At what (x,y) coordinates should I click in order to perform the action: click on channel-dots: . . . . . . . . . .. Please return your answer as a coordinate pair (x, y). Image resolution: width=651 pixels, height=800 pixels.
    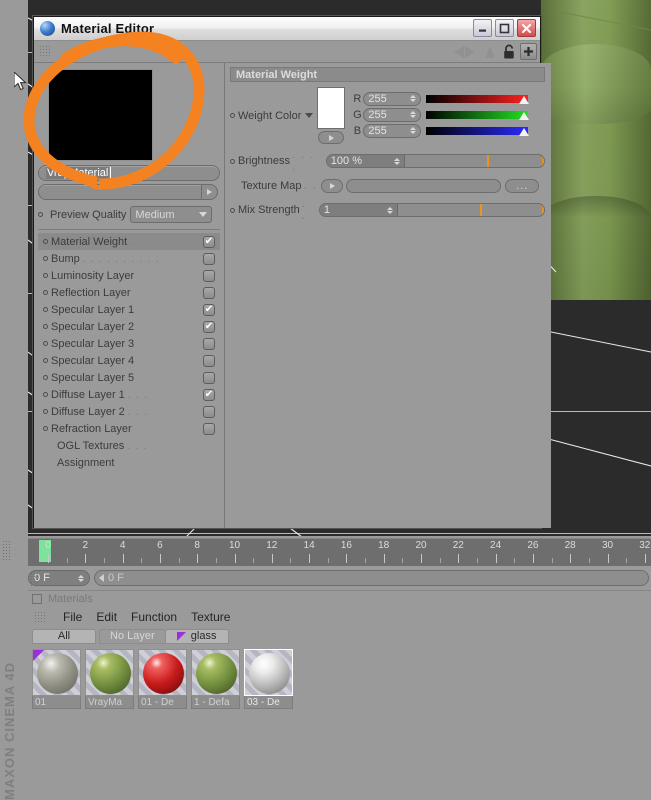
    Looking at the image, I should click on (121, 258).